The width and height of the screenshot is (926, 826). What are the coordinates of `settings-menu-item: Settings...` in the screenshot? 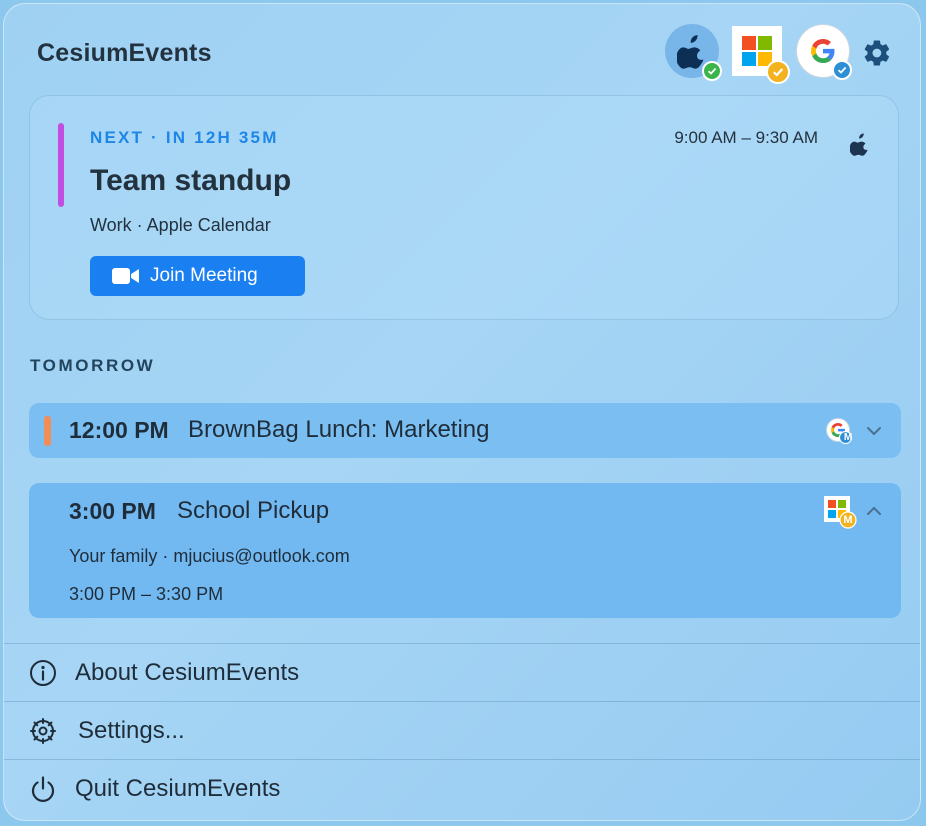 It's located at (462, 730).